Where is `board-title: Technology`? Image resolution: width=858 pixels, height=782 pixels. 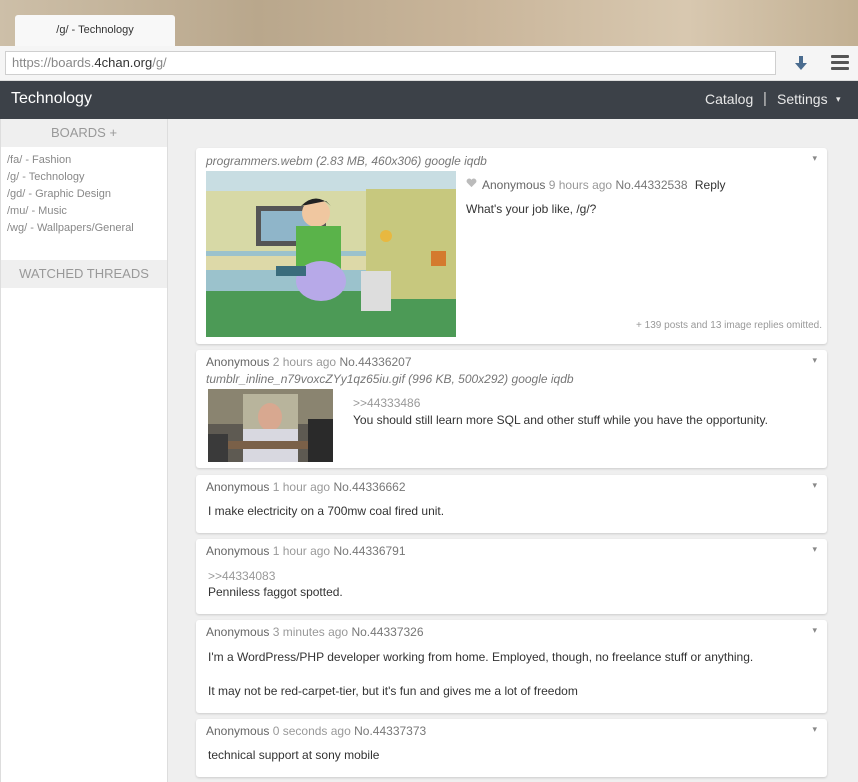
board-title: Technology is located at coordinates (51, 98).